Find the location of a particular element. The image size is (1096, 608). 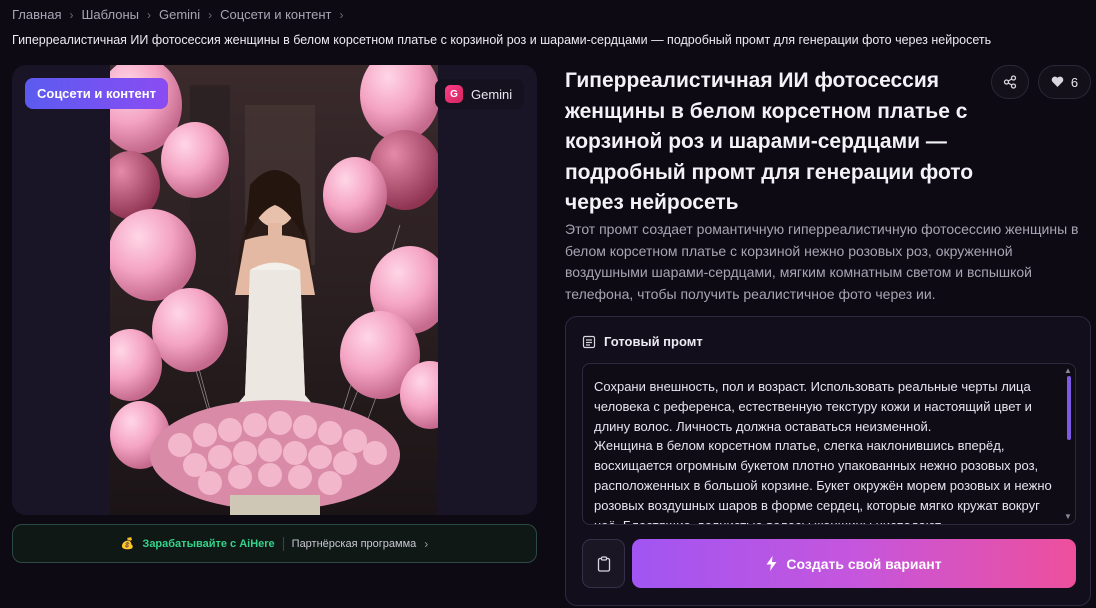

model-badge: G Gemini is located at coordinates (480, 94).